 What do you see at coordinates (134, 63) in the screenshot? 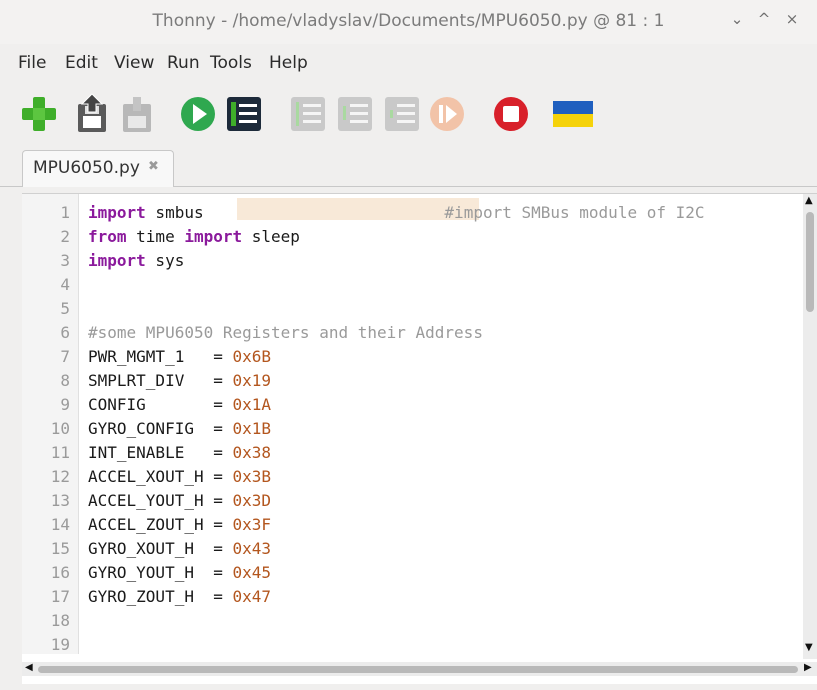
I see `menu-view: View` at bounding box center [134, 63].